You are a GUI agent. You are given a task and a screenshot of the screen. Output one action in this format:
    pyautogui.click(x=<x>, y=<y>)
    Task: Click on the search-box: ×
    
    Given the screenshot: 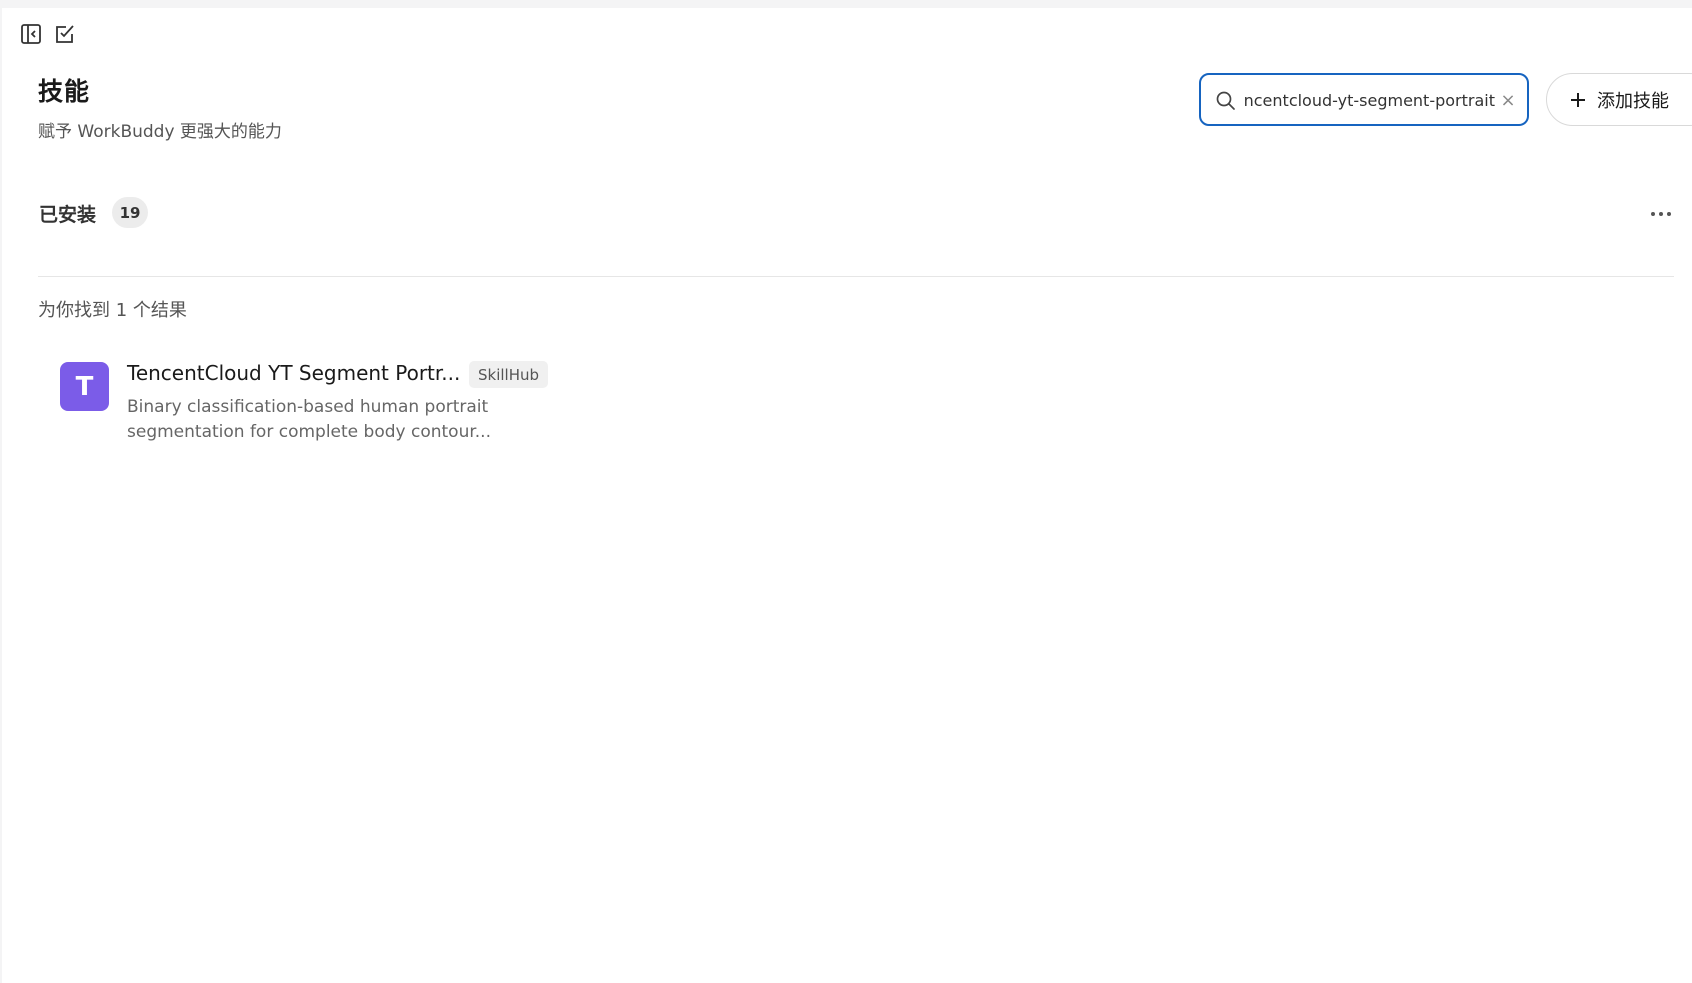 What is the action you would take?
    pyautogui.click(x=1364, y=99)
    